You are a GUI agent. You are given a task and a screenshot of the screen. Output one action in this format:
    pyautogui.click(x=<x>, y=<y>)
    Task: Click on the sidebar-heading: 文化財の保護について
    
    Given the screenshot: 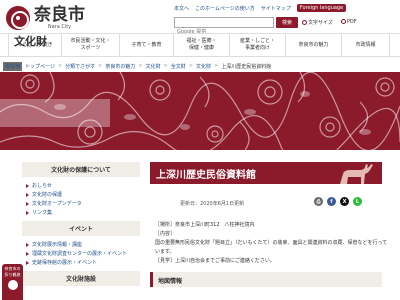 What is the action you would take?
    pyautogui.click(x=81, y=169)
    